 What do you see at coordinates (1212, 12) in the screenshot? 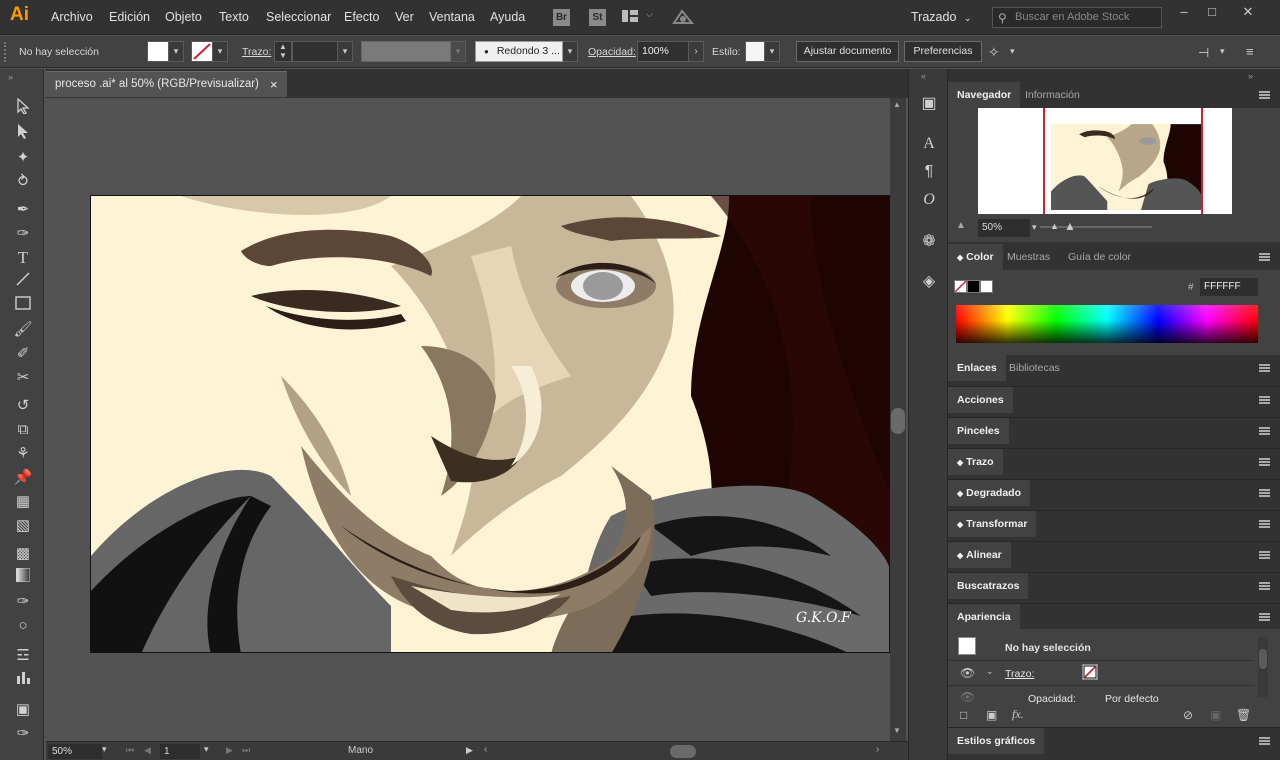
I see `maximize-button: □` at bounding box center [1212, 12].